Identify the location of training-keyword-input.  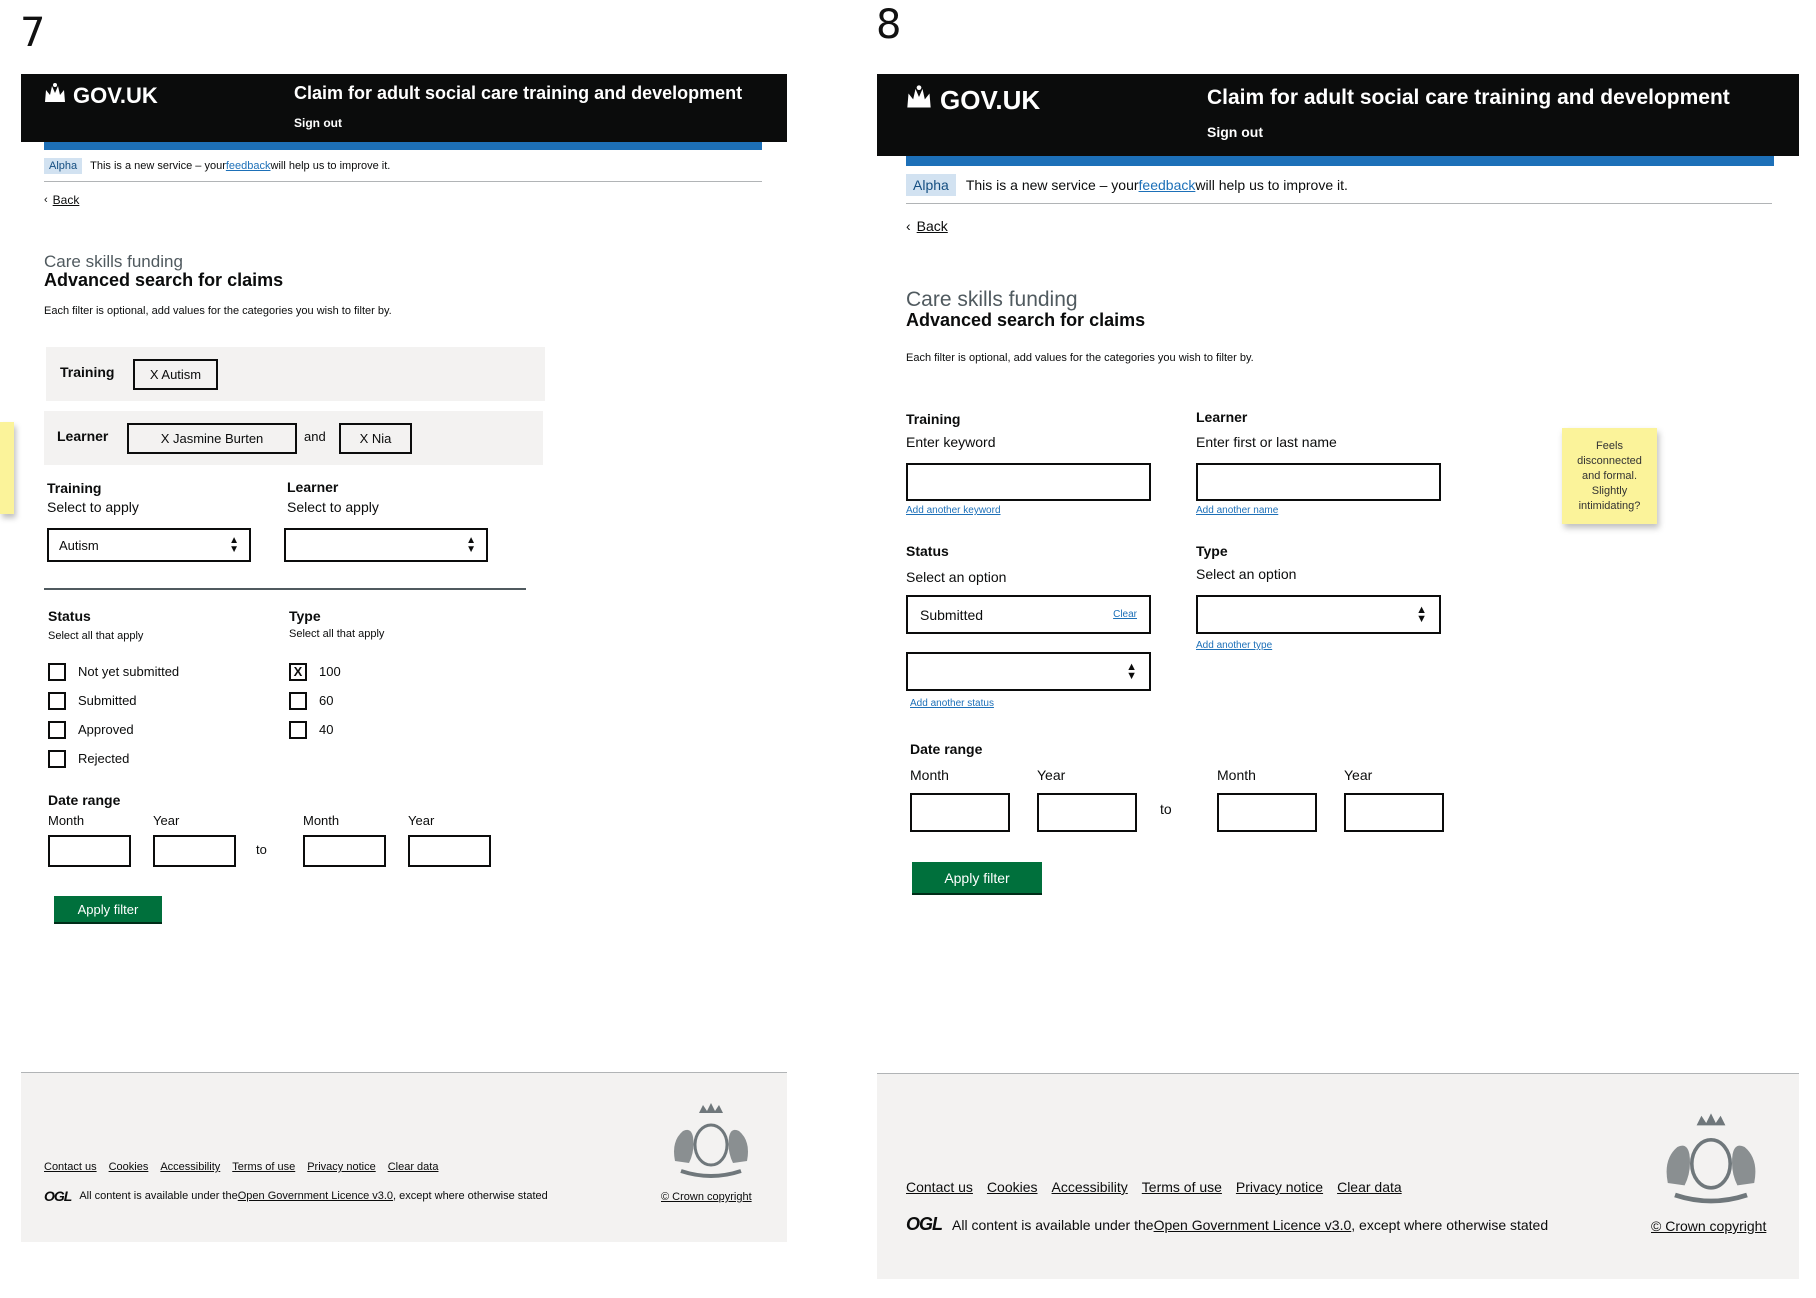
(1028, 482).